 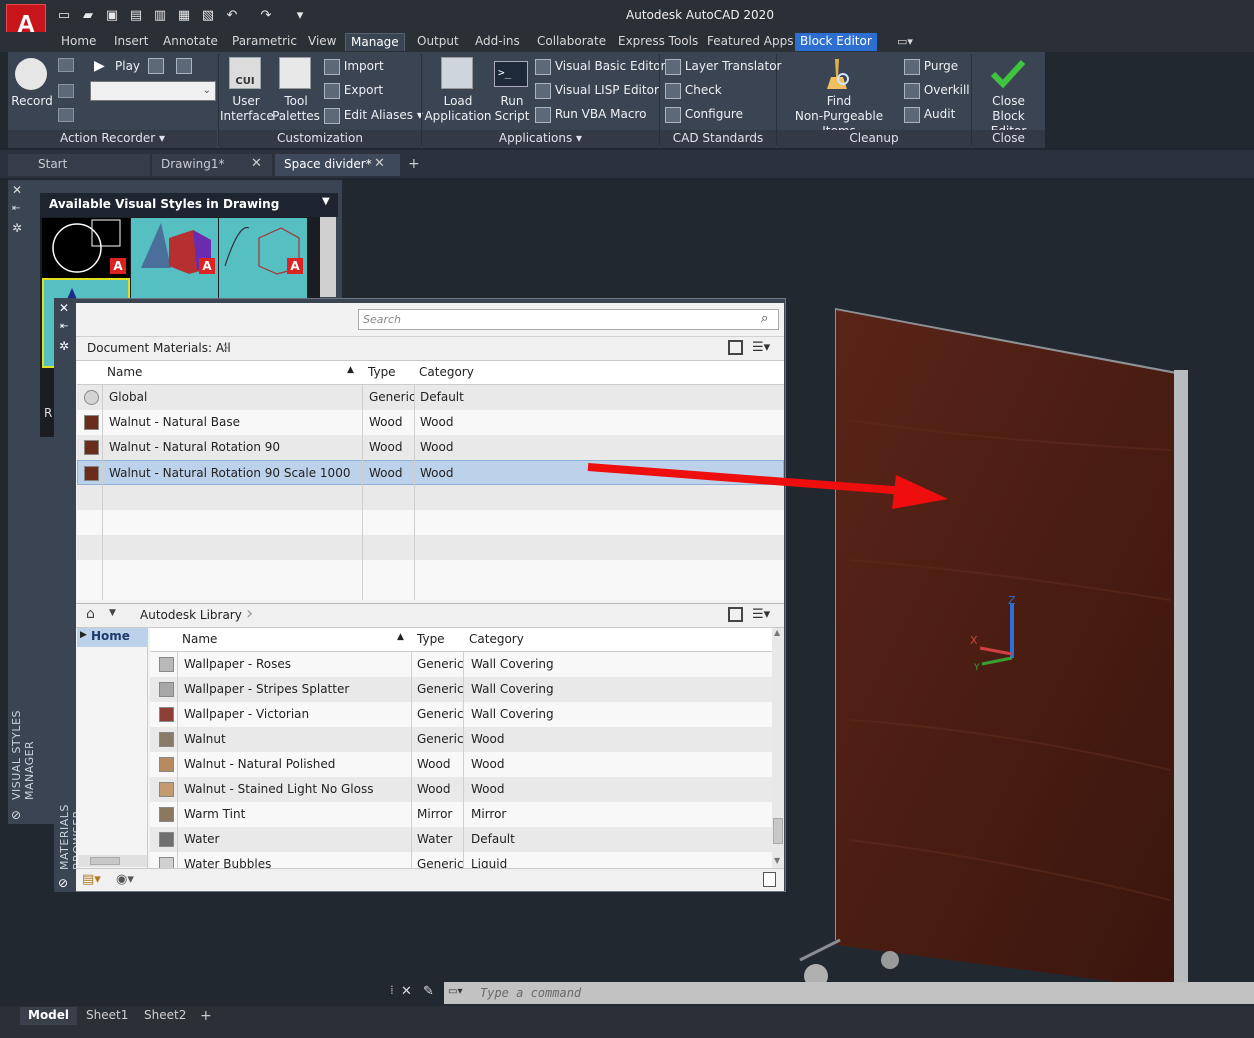 I want to click on import-button: Import, so click(x=354, y=66).